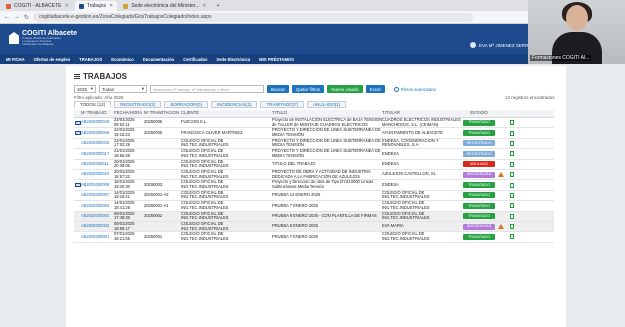 This screenshot has height=327, width=625. What do you see at coordinates (97, 174) in the screenshot?
I see `work-number-link: AB2025000010` at bounding box center [97, 174].